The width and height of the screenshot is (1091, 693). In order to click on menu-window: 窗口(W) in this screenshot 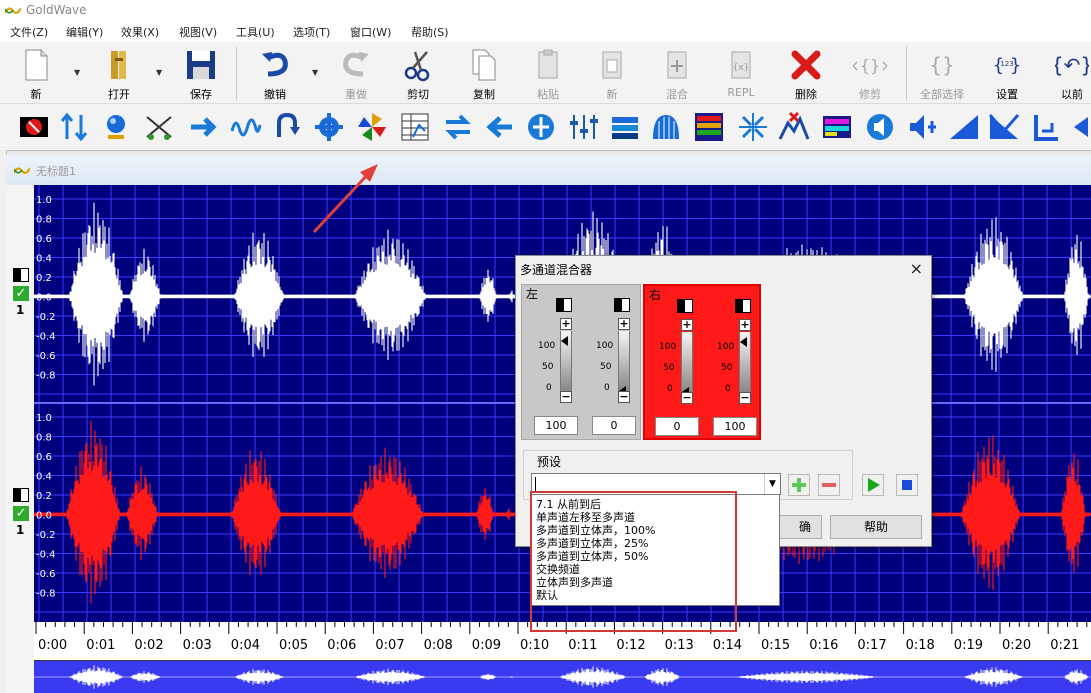, I will do `click(370, 32)`.